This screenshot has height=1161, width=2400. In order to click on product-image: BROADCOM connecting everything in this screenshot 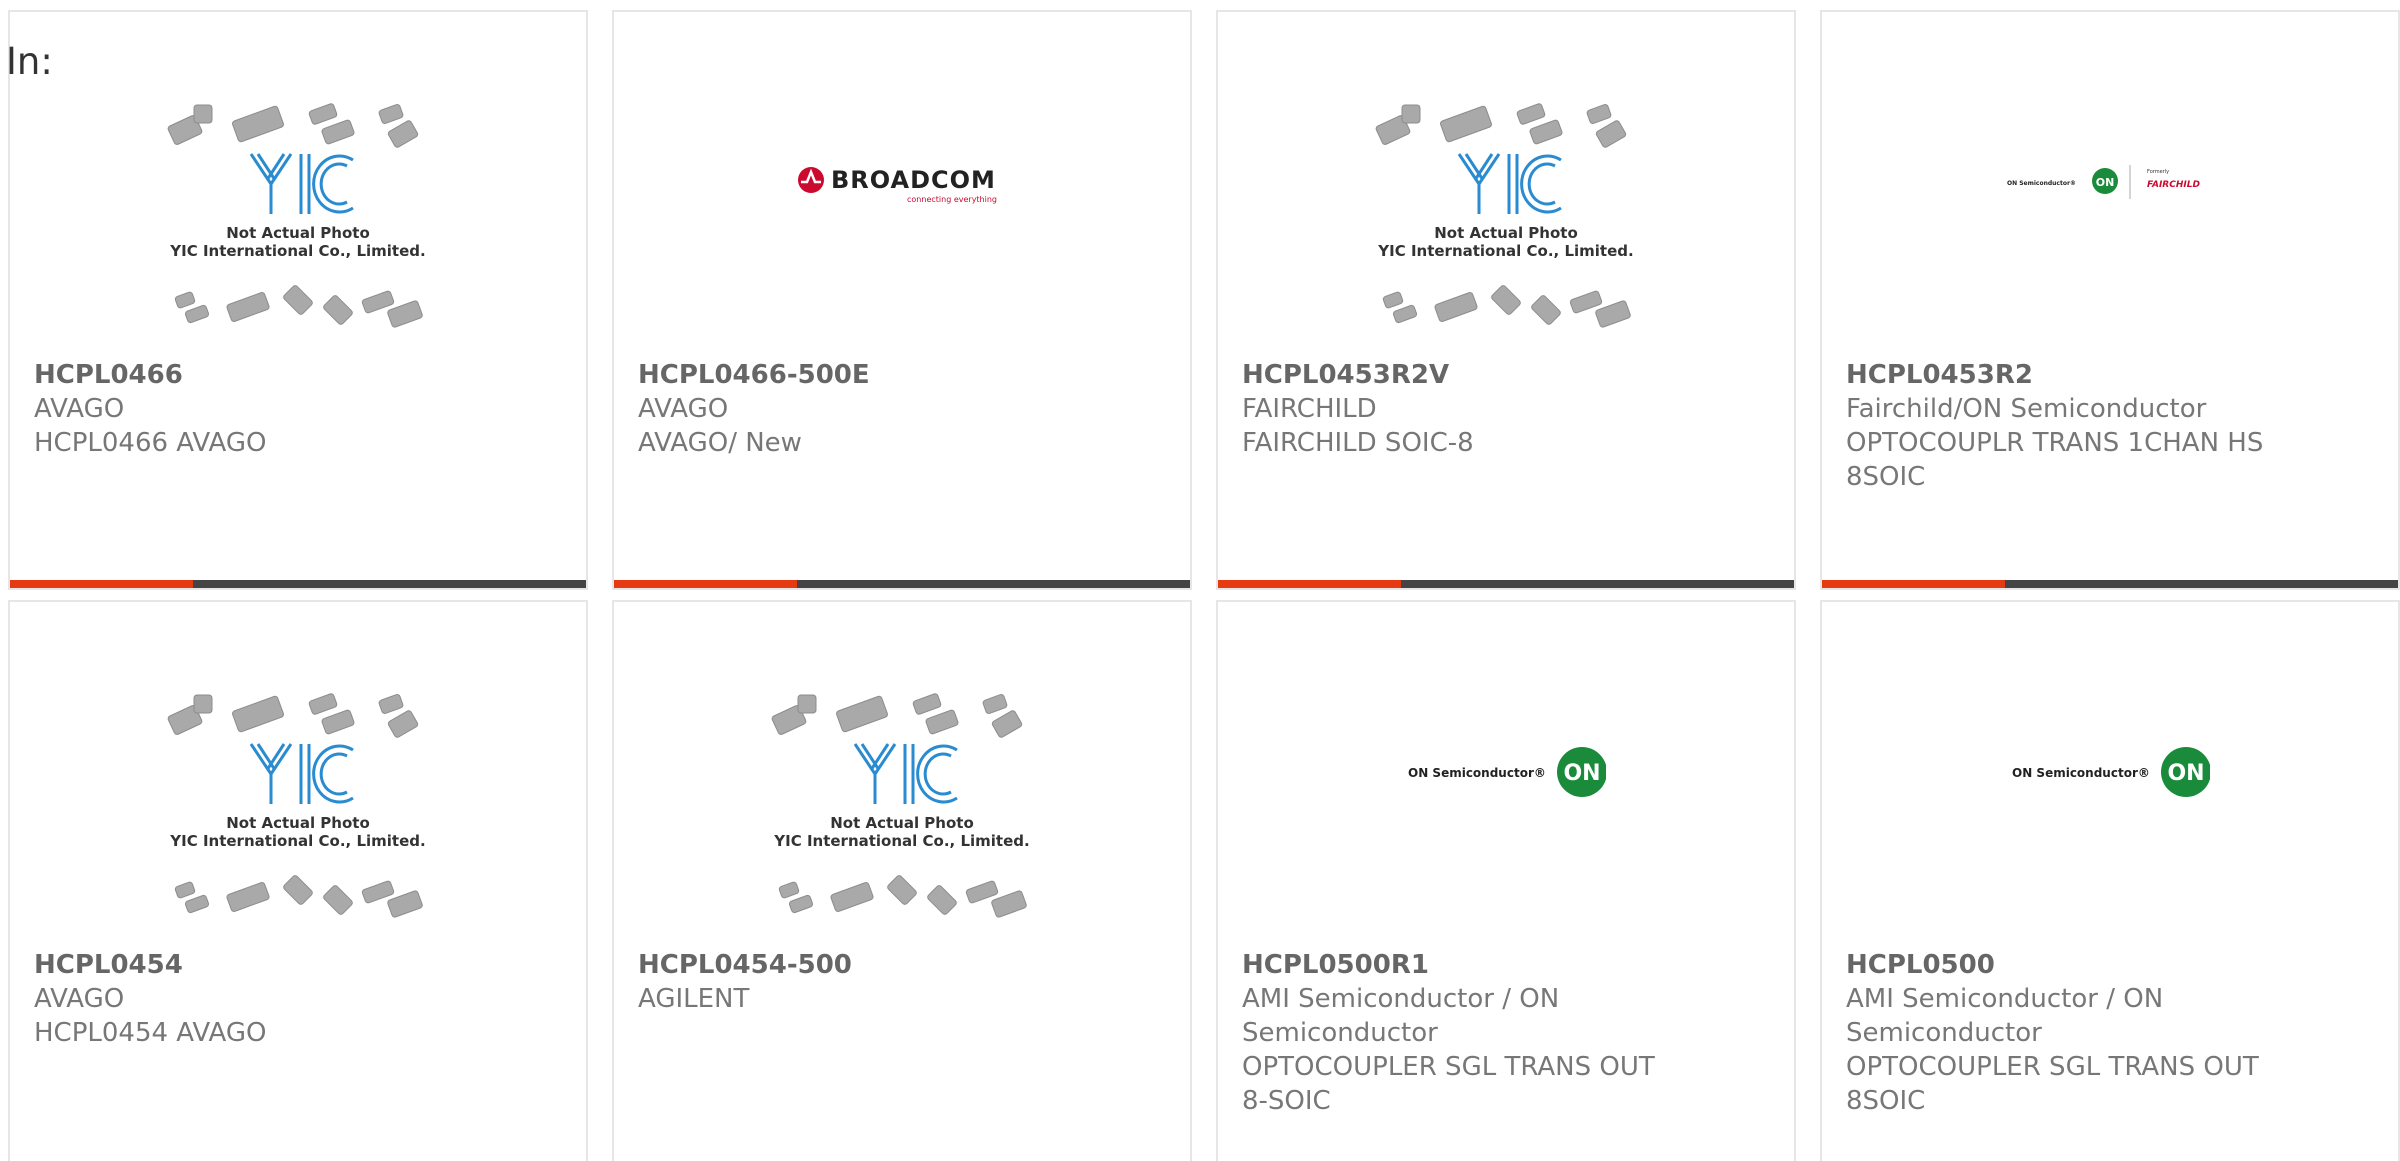, I will do `click(902, 182)`.